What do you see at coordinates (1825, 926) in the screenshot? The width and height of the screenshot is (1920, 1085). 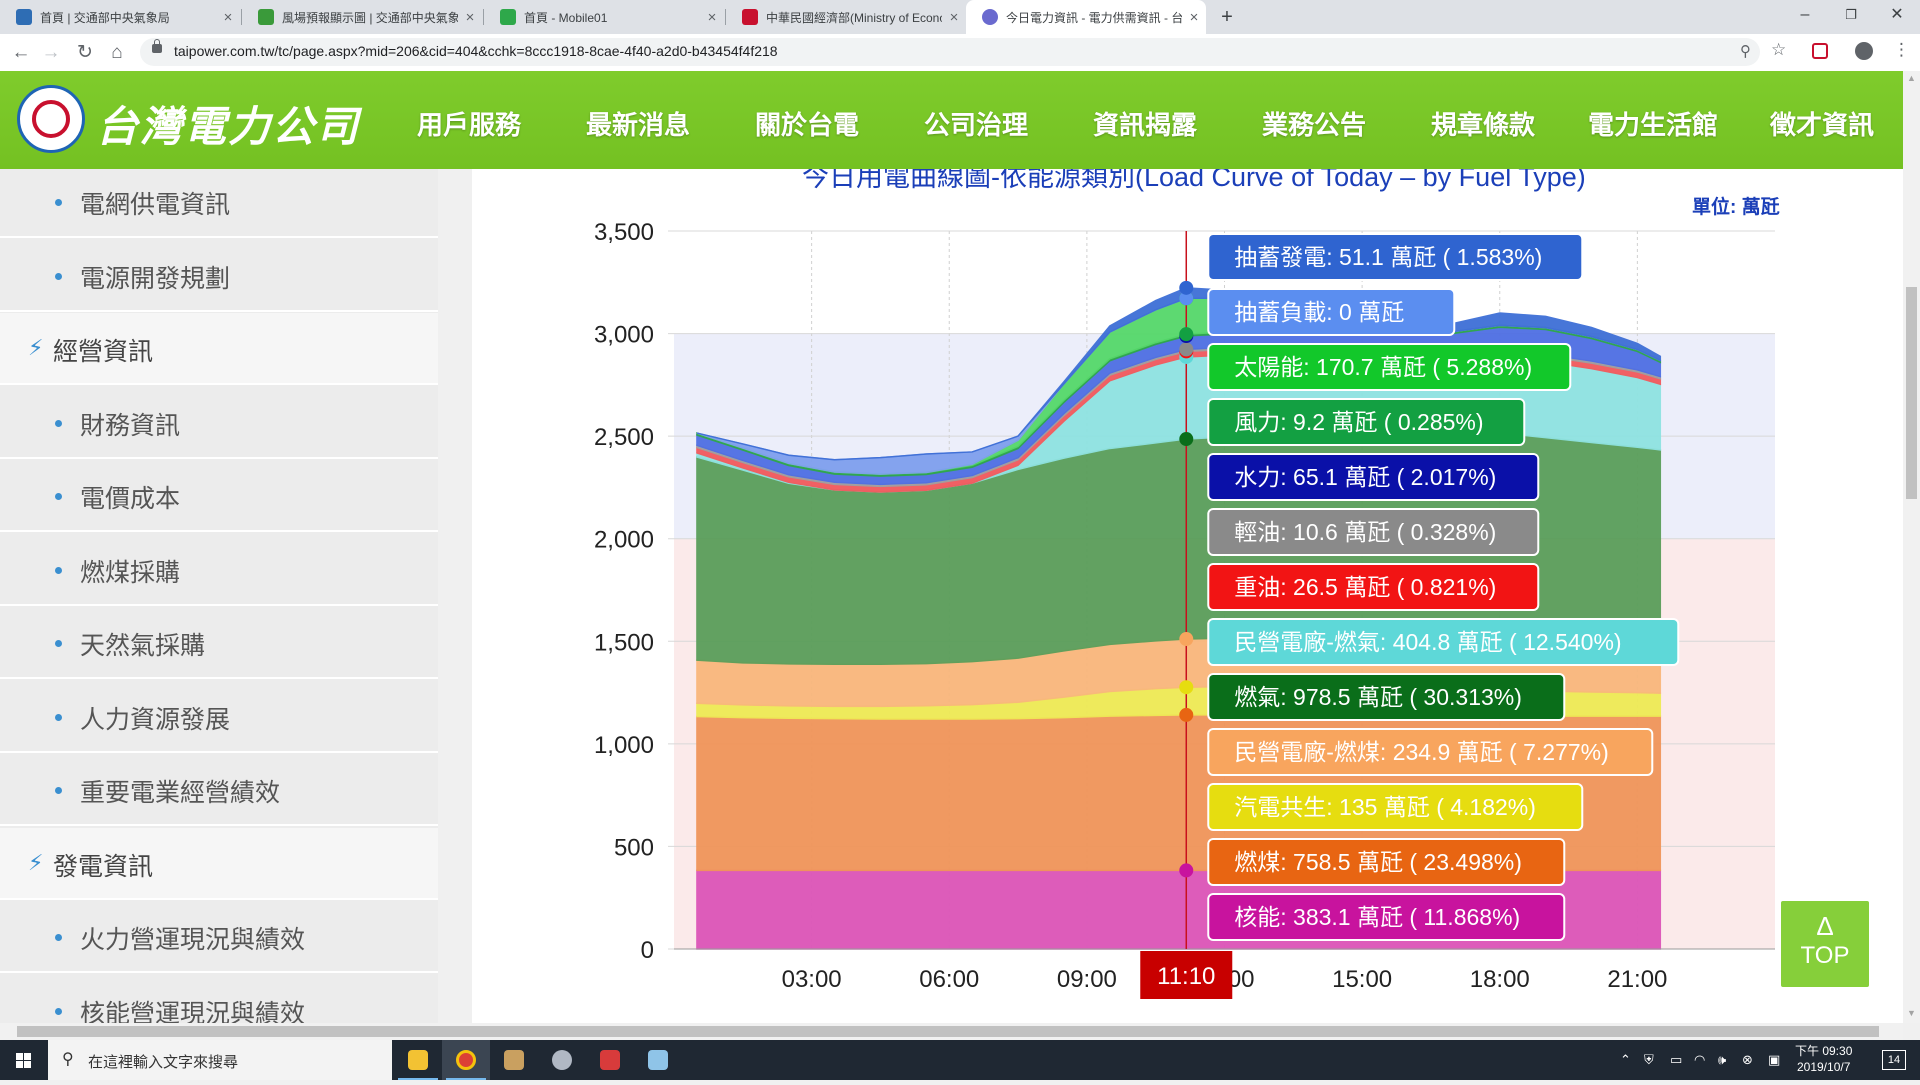 I see `up-triangle-icon: Δ` at bounding box center [1825, 926].